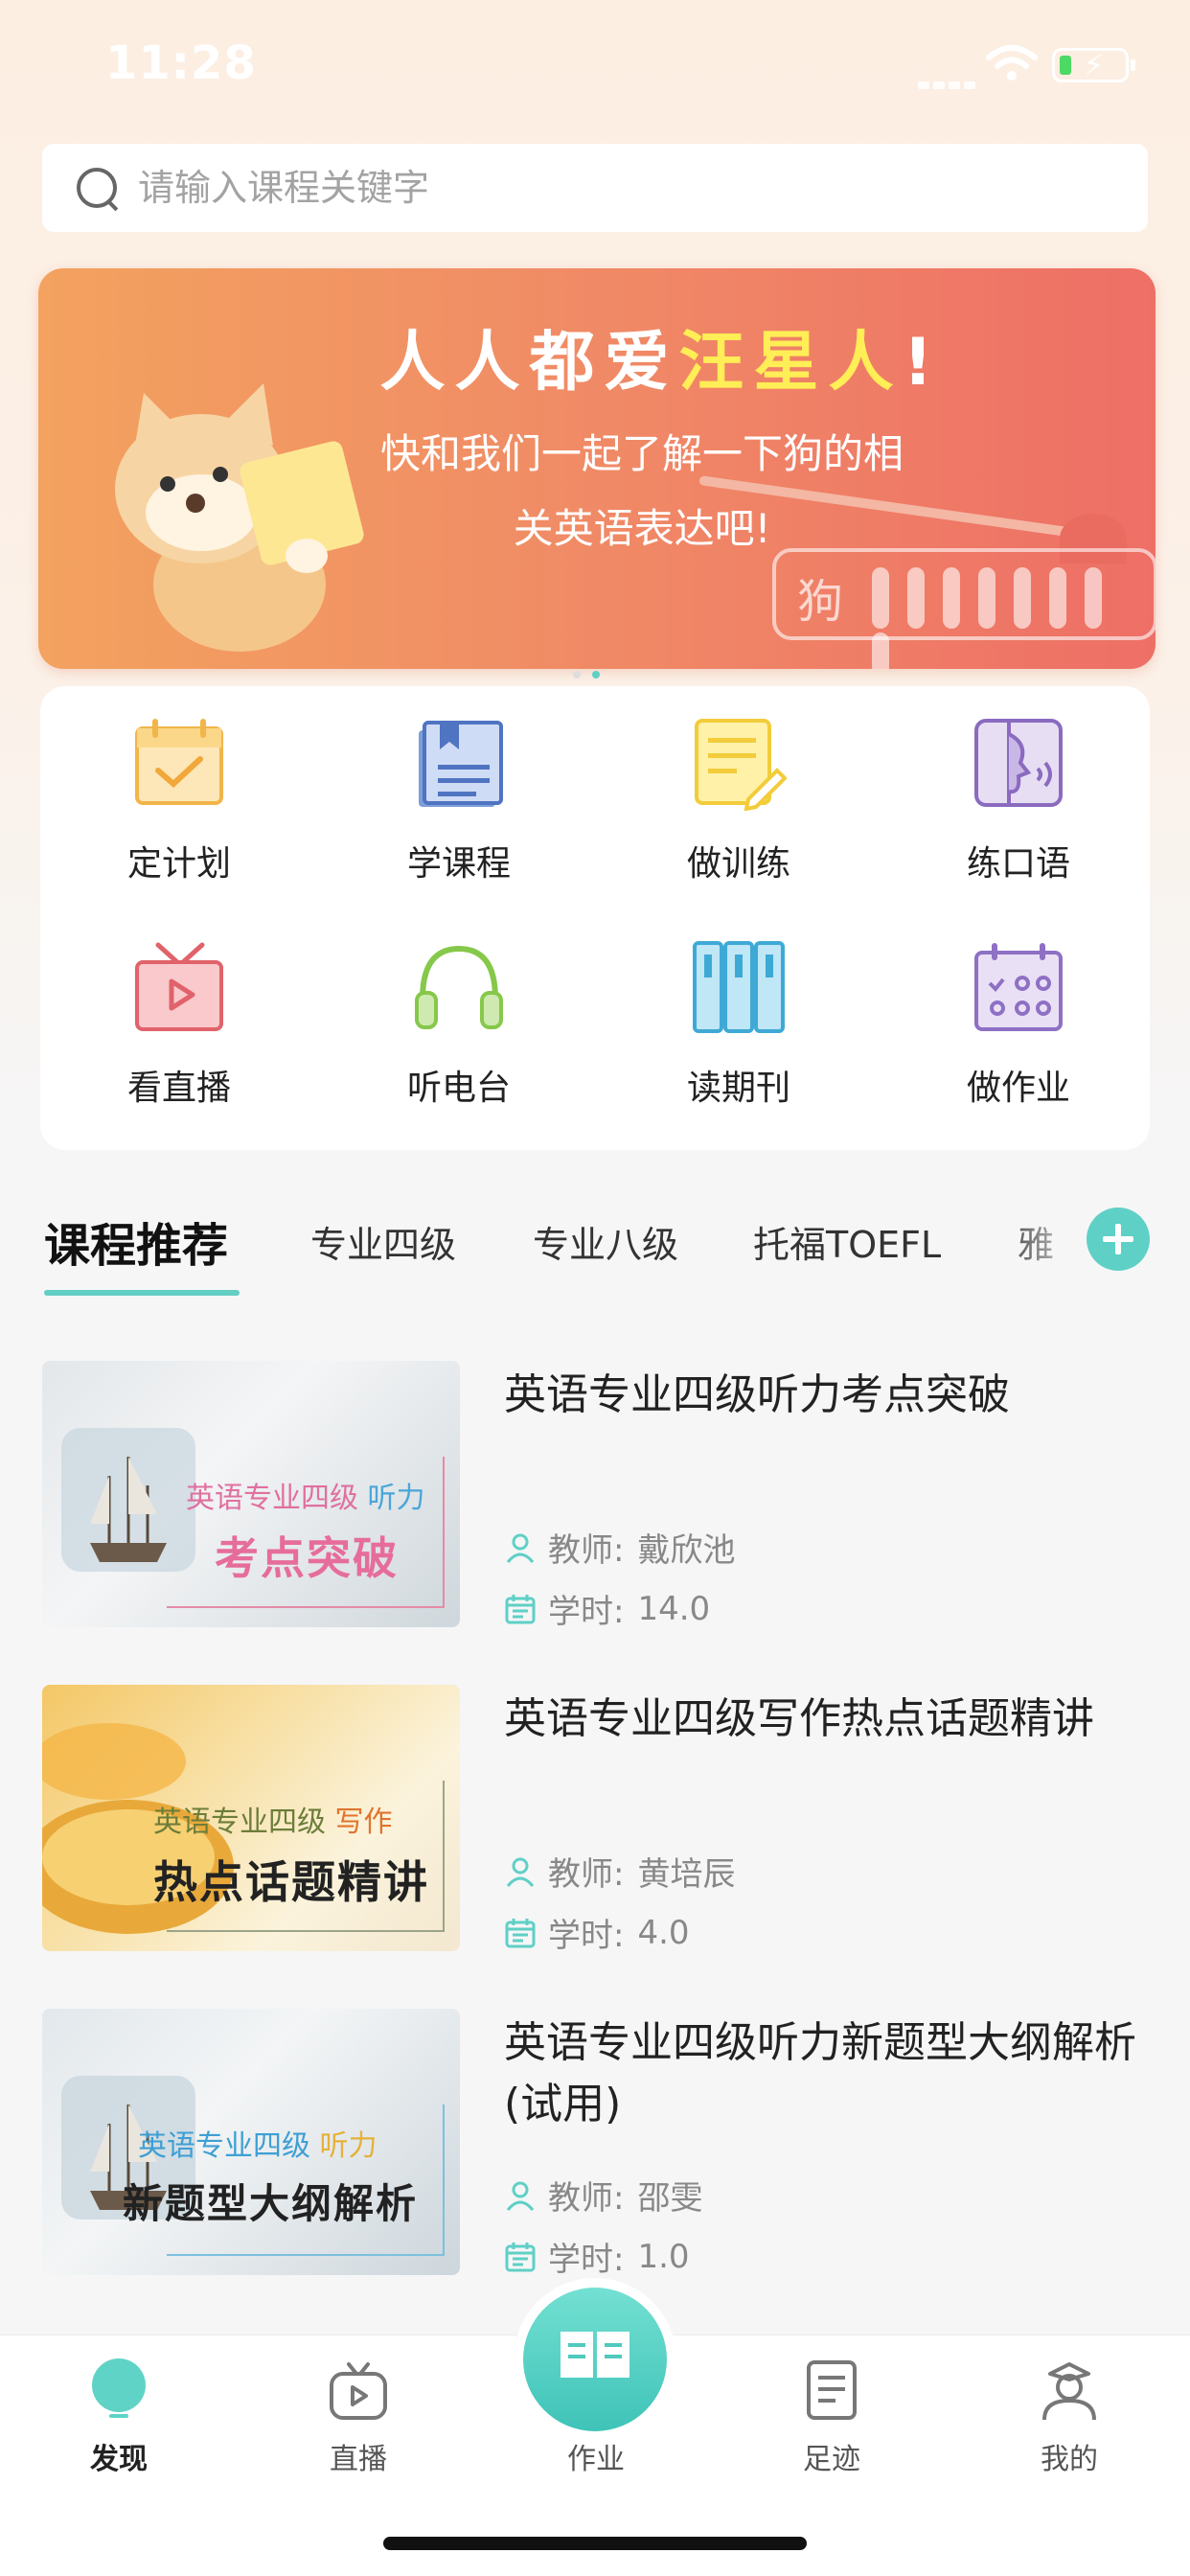 The height and width of the screenshot is (2576, 1190). Describe the element at coordinates (597, 674) in the screenshot. I see `carousel-indicator` at that location.